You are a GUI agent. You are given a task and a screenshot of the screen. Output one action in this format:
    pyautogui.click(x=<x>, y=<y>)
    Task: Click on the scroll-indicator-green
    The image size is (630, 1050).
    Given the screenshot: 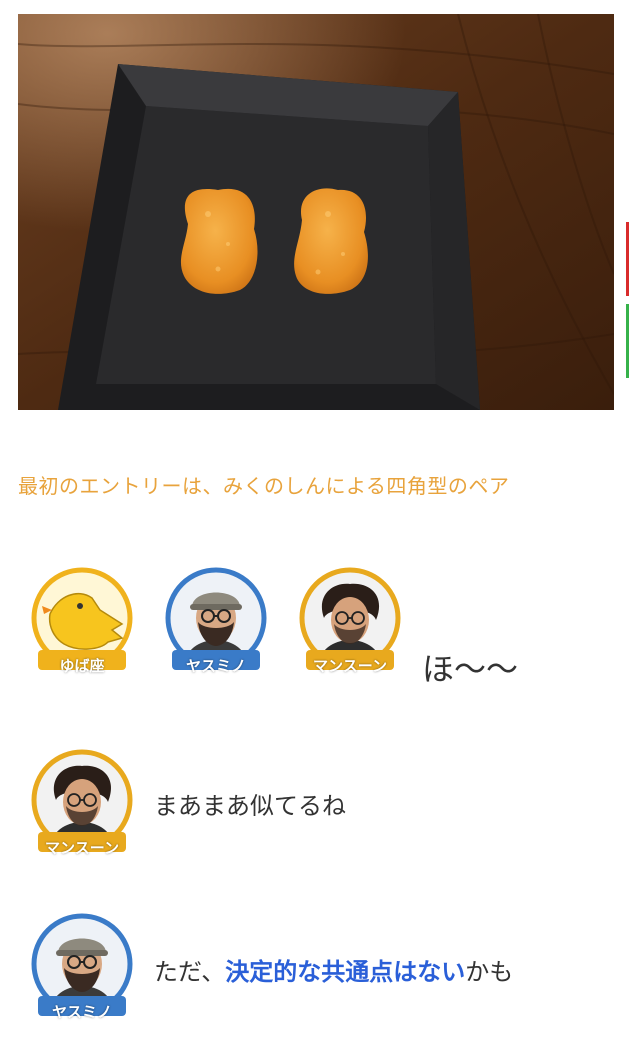 What is the action you would take?
    pyautogui.click(x=627, y=341)
    